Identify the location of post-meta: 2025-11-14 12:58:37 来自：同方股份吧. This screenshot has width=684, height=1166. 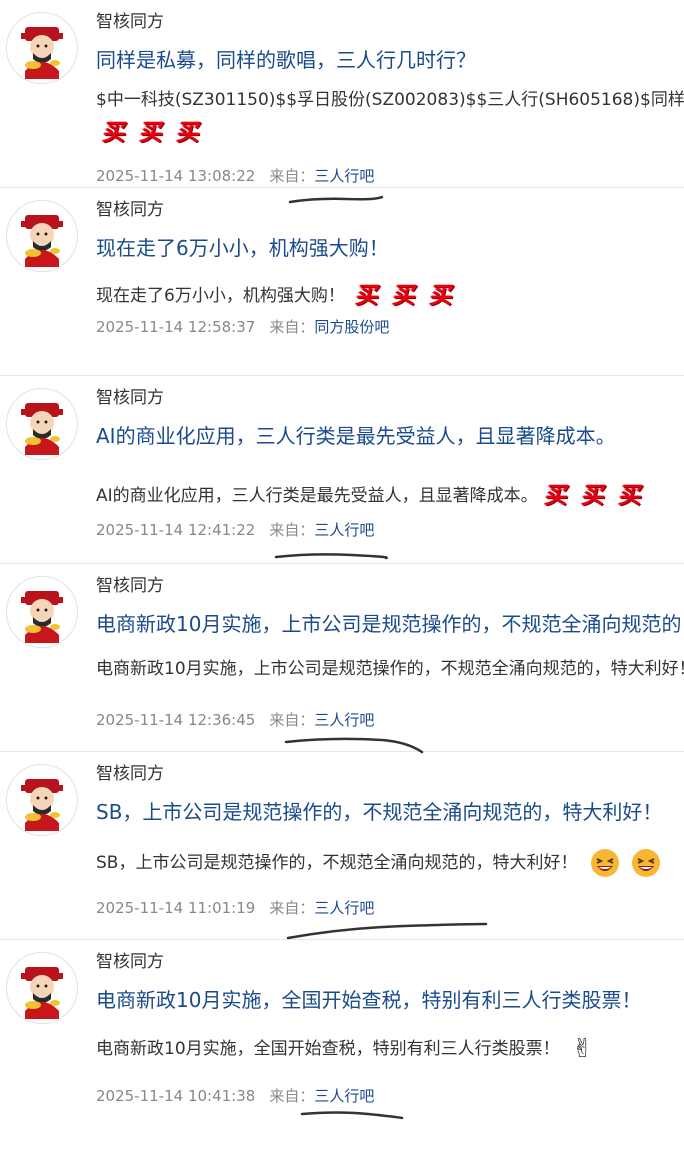
(242, 327).